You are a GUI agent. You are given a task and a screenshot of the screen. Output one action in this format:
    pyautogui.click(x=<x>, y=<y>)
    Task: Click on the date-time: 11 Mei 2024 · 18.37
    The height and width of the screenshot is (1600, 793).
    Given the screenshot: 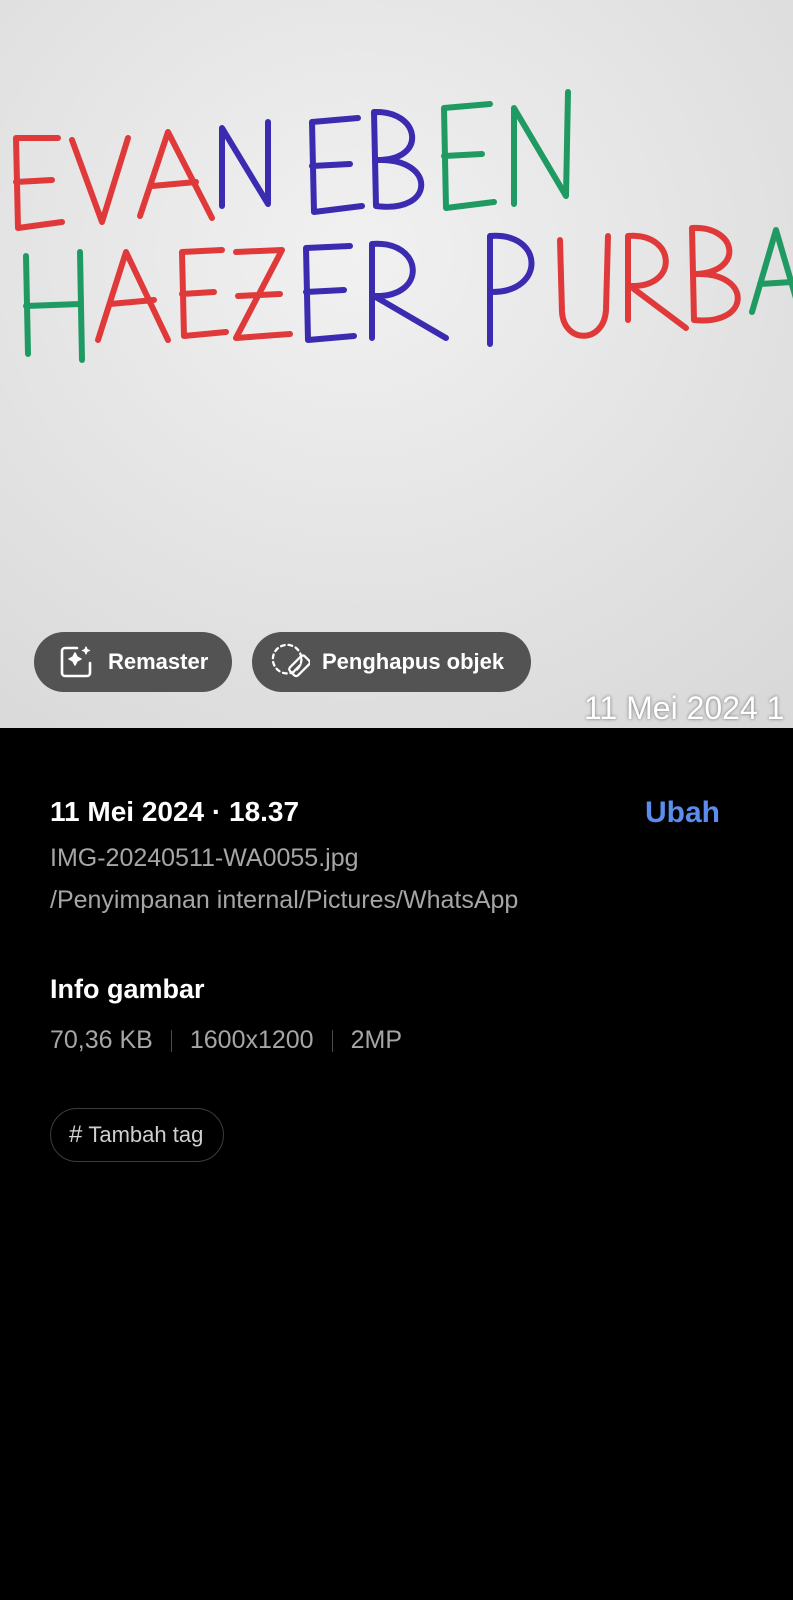 What is the action you would take?
    pyautogui.click(x=175, y=811)
    